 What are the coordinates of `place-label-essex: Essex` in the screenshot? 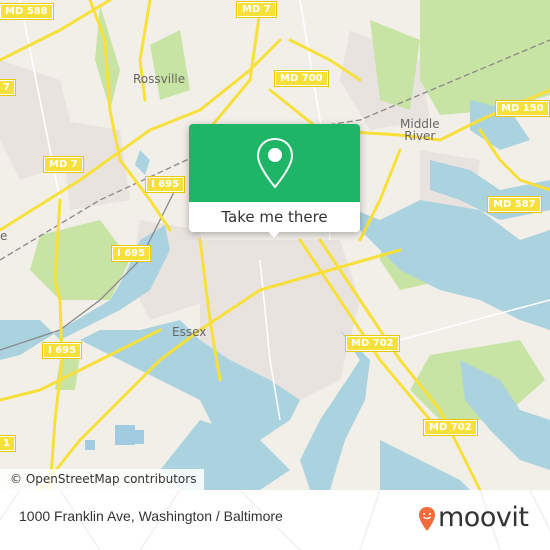 It's located at (189, 332).